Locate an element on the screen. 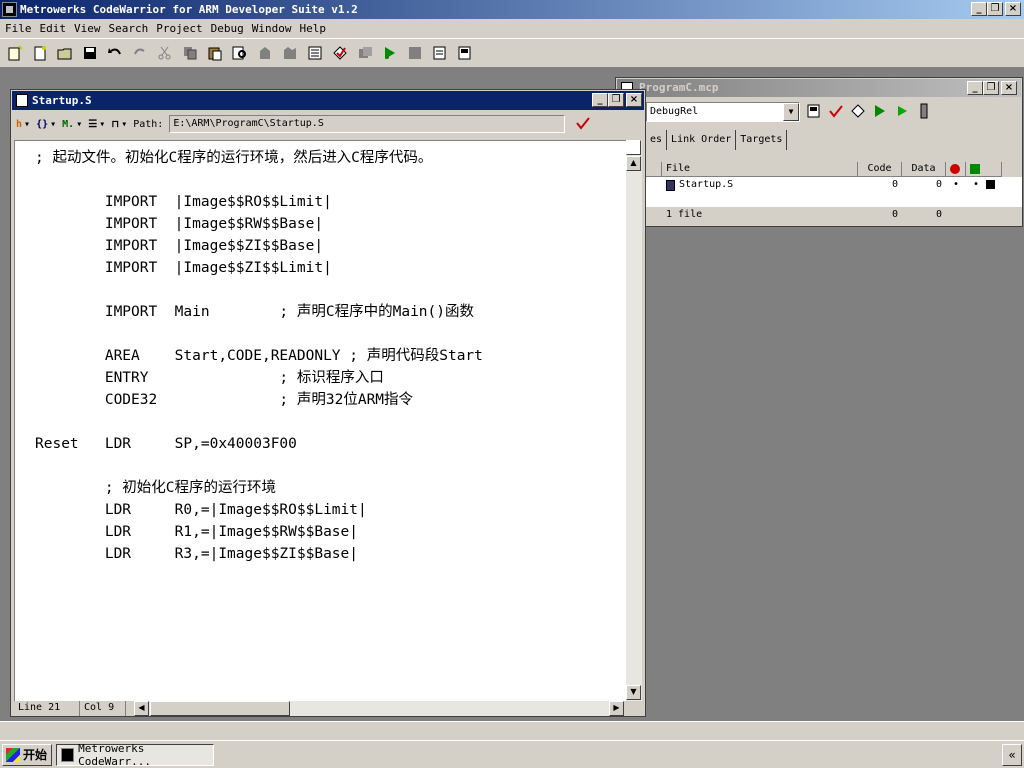  main-toolbar is located at coordinates (512, 53).